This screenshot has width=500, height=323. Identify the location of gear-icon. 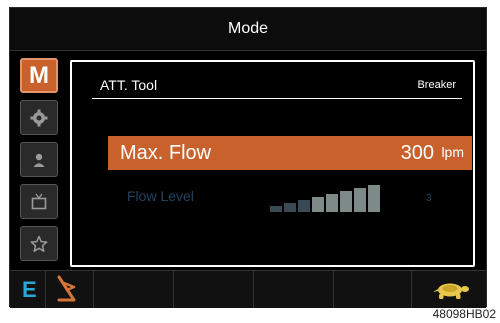
(39, 117).